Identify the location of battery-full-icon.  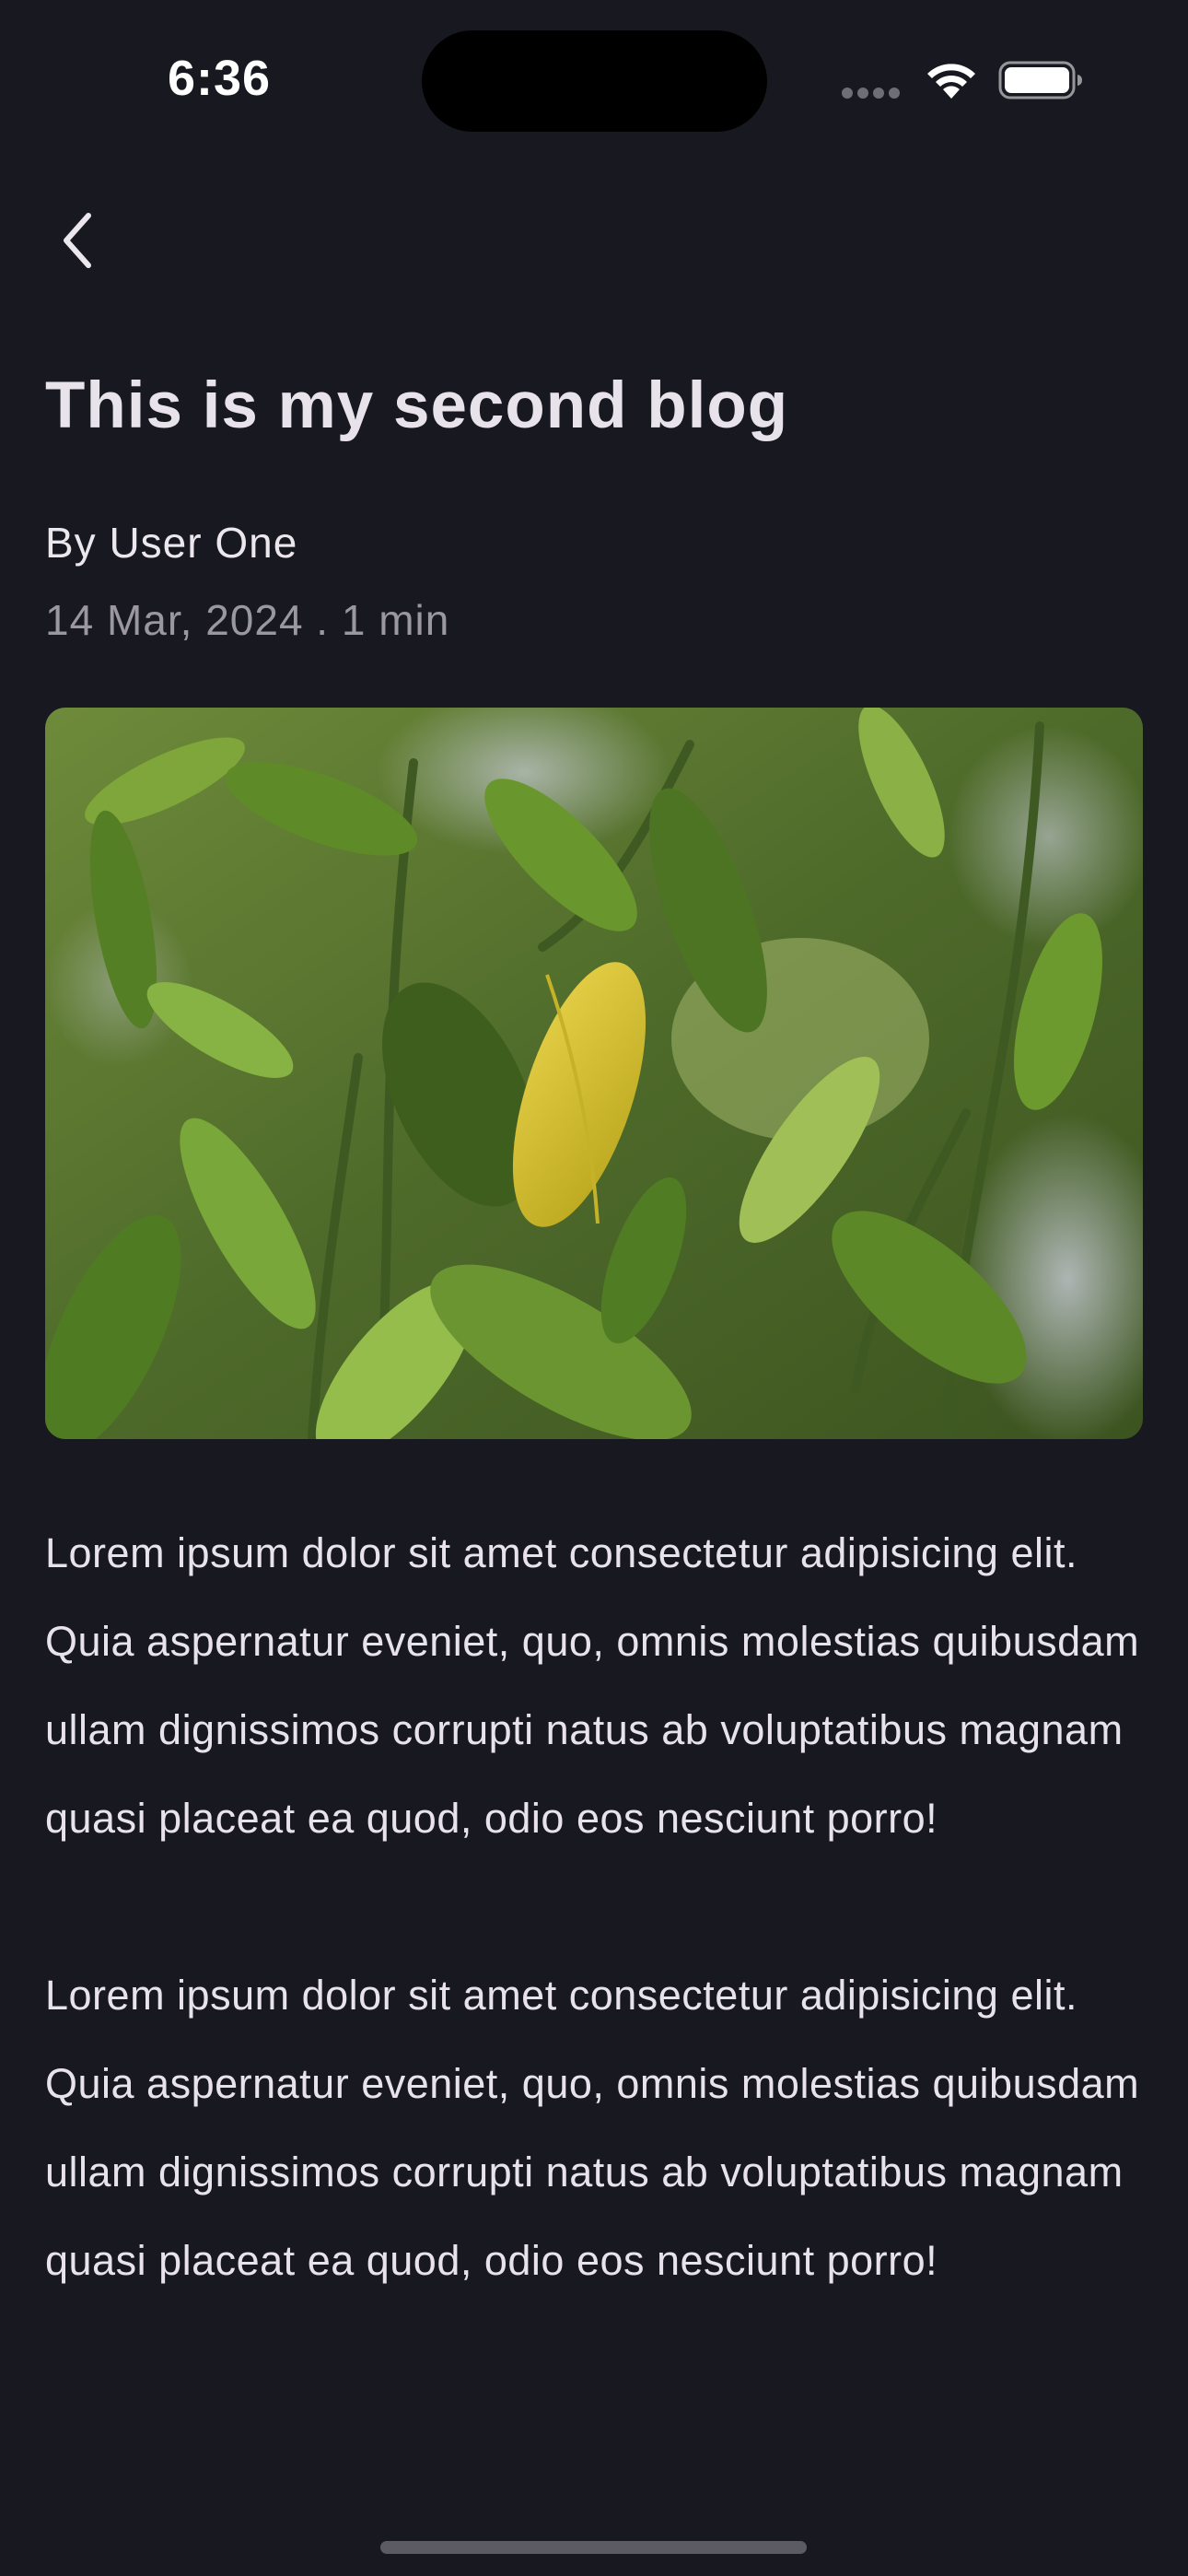
(1040, 80).